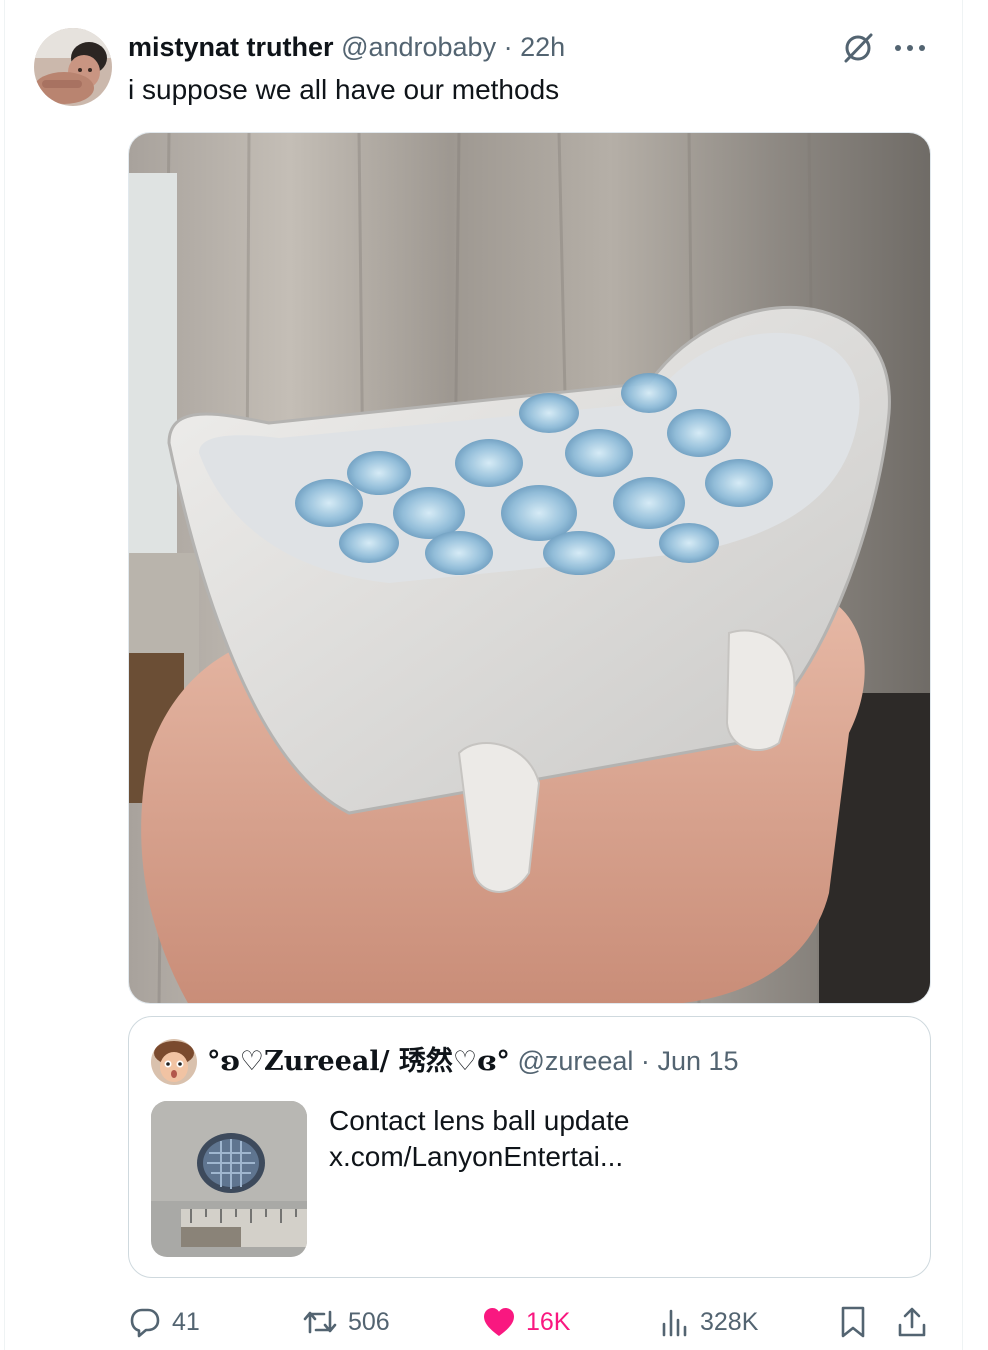  I want to click on tweet-header: mistynat truther @androbaby · 22h, so click(346, 47).